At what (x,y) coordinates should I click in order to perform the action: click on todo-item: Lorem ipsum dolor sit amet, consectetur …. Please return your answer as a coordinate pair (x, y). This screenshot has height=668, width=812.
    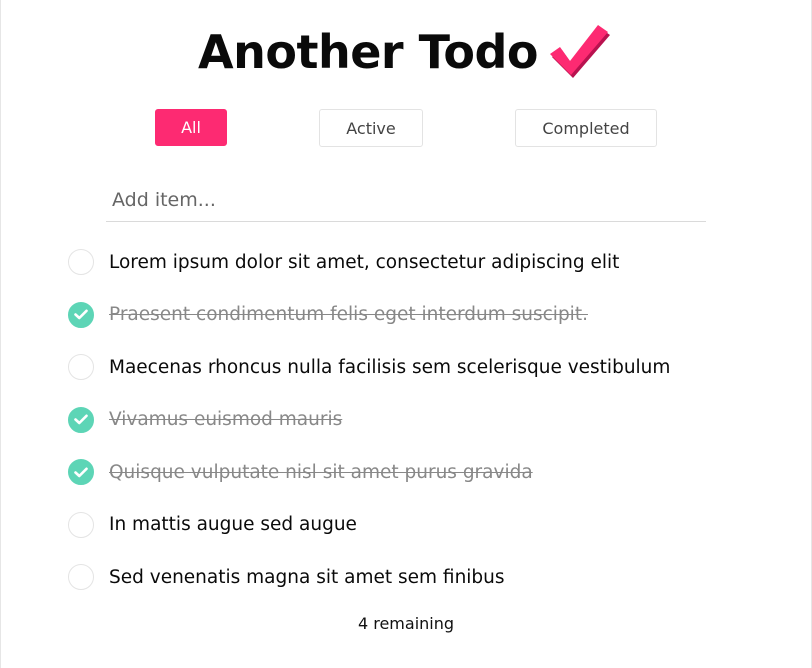
    Looking at the image, I should click on (418, 262).